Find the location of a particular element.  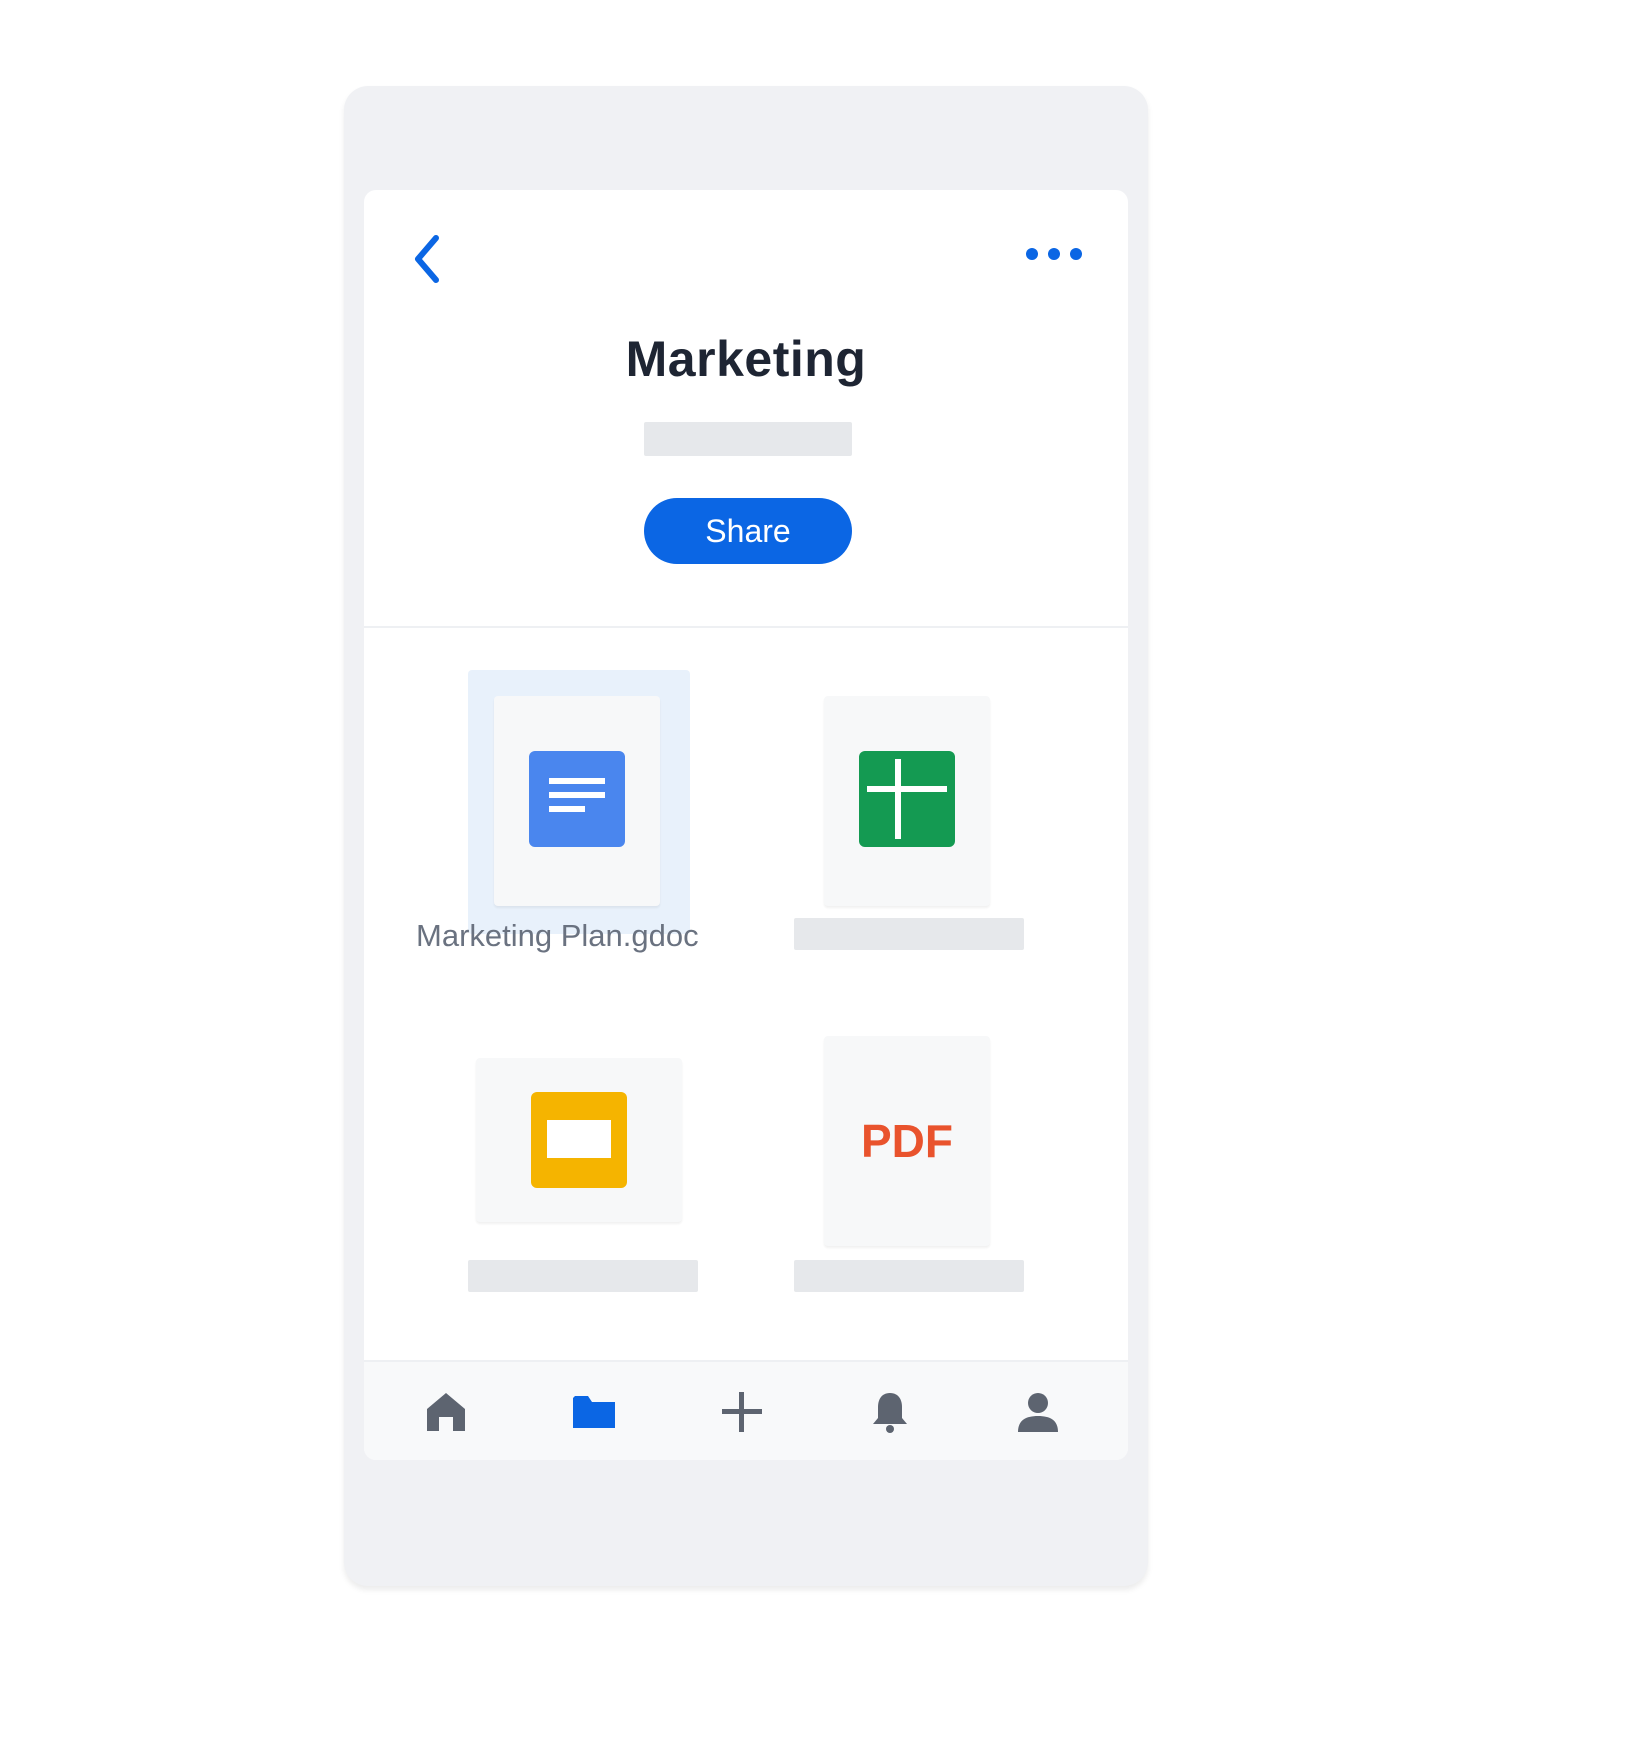

person-icon is located at coordinates (1038, 1412).